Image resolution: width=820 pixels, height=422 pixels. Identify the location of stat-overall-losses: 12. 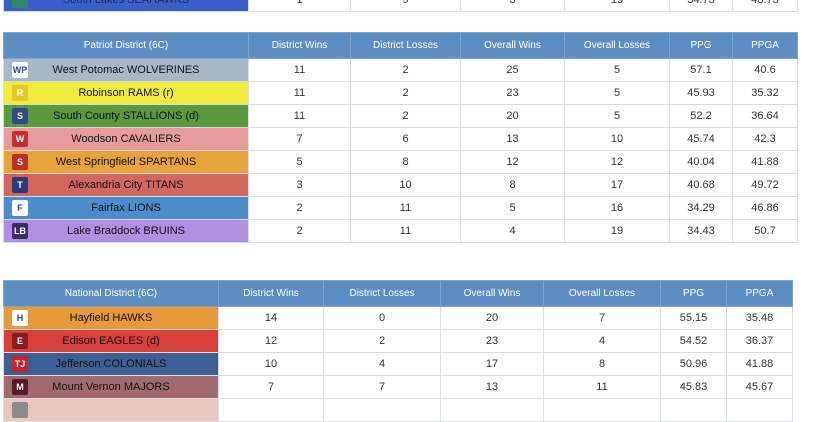
(617, 162).